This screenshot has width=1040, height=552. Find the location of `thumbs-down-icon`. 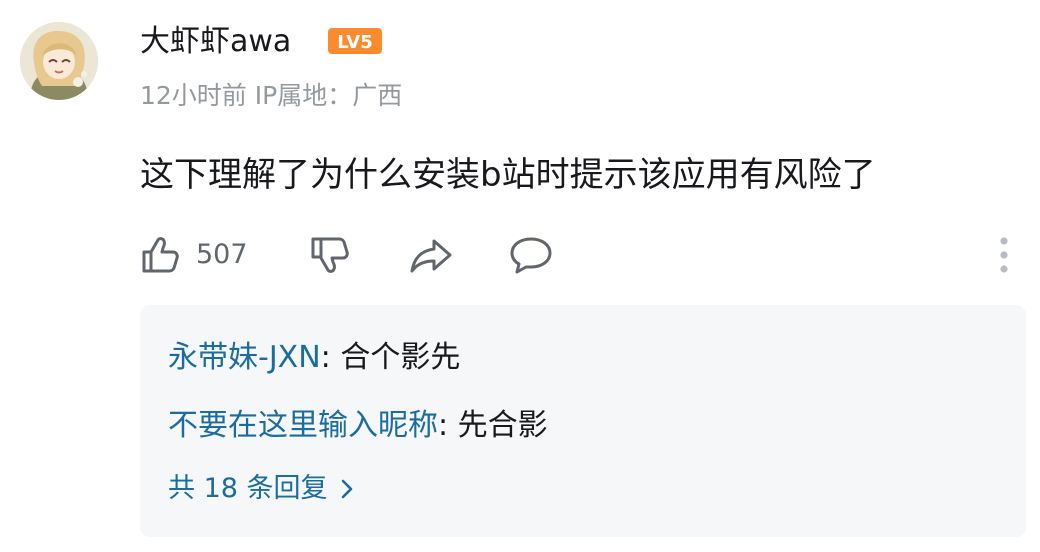

thumbs-down-icon is located at coordinates (330, 255).